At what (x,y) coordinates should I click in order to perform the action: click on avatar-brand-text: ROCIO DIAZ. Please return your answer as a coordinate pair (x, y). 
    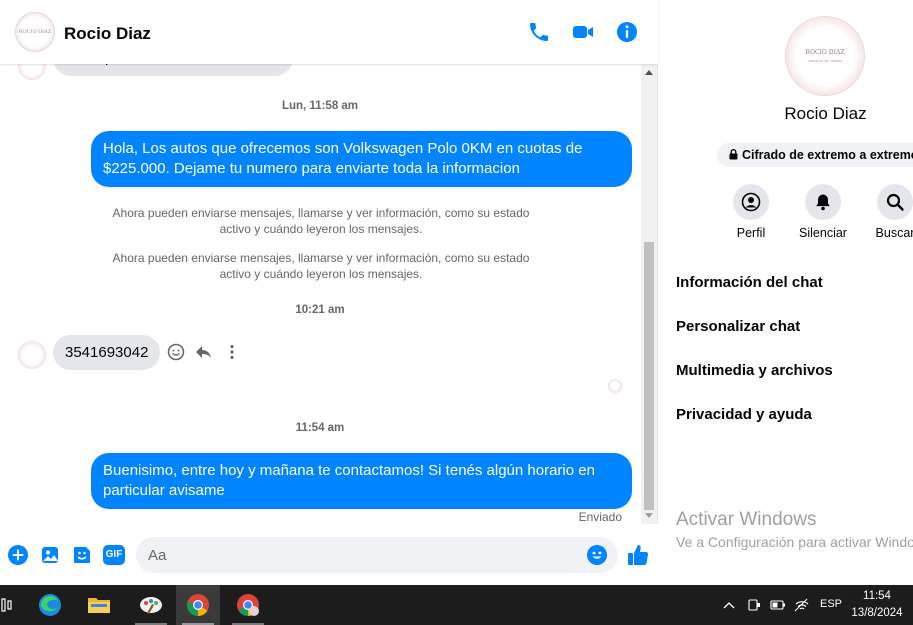
    Looking at the image, I should click on (825, 52).